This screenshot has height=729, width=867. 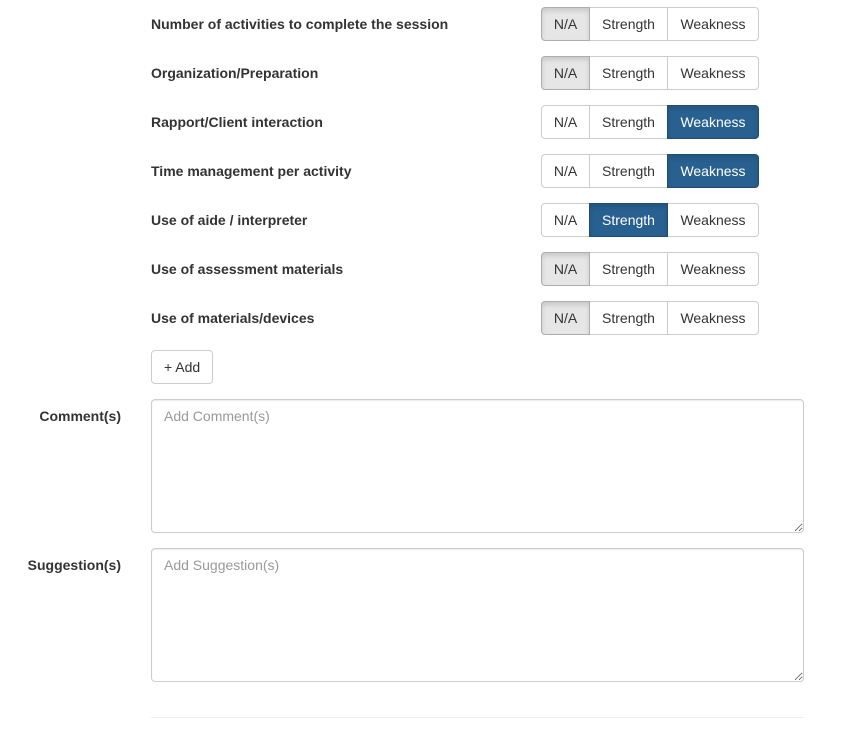 What do you see at coordinates (235, 73) in the screenshot?
I see `rating-label: Organization/Preparation` at bounding box center [235, 73].